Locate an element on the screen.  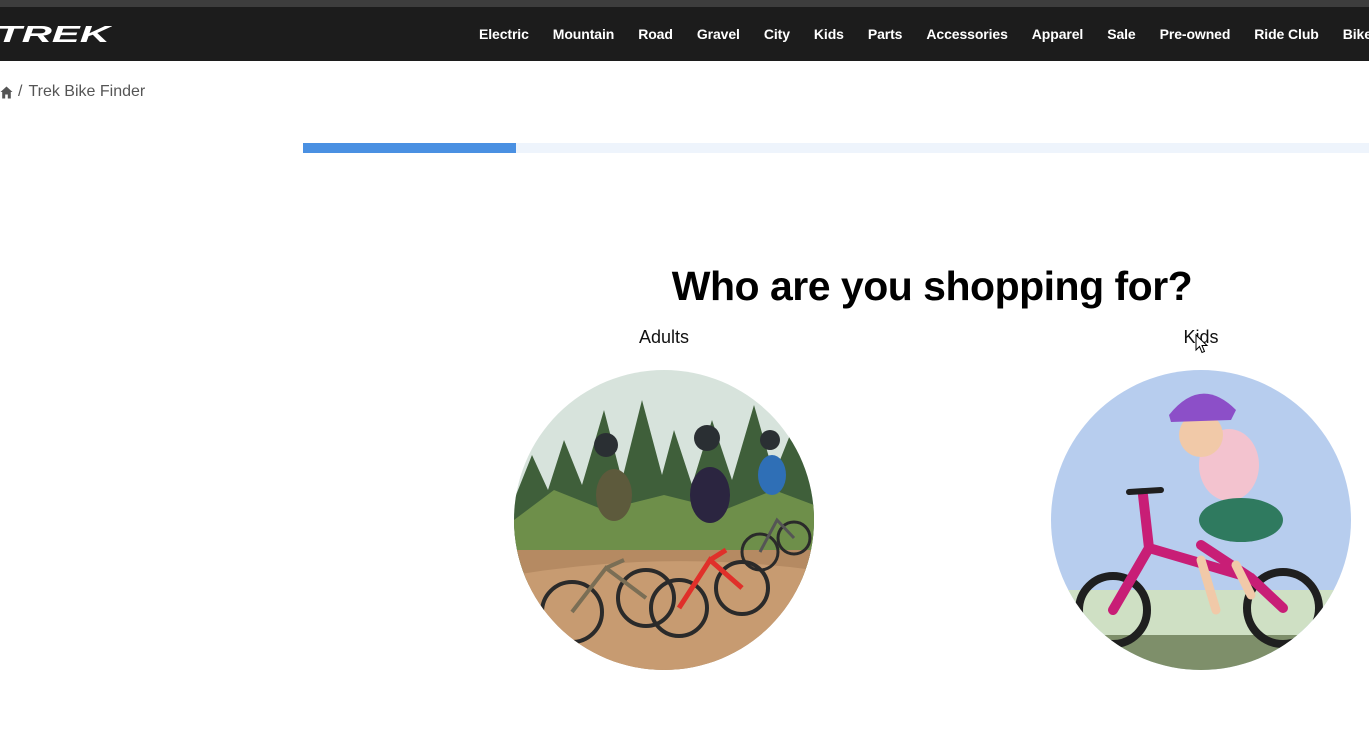
breadcrumb: / Trek Bike Finder is located at coordinates (72, 92).